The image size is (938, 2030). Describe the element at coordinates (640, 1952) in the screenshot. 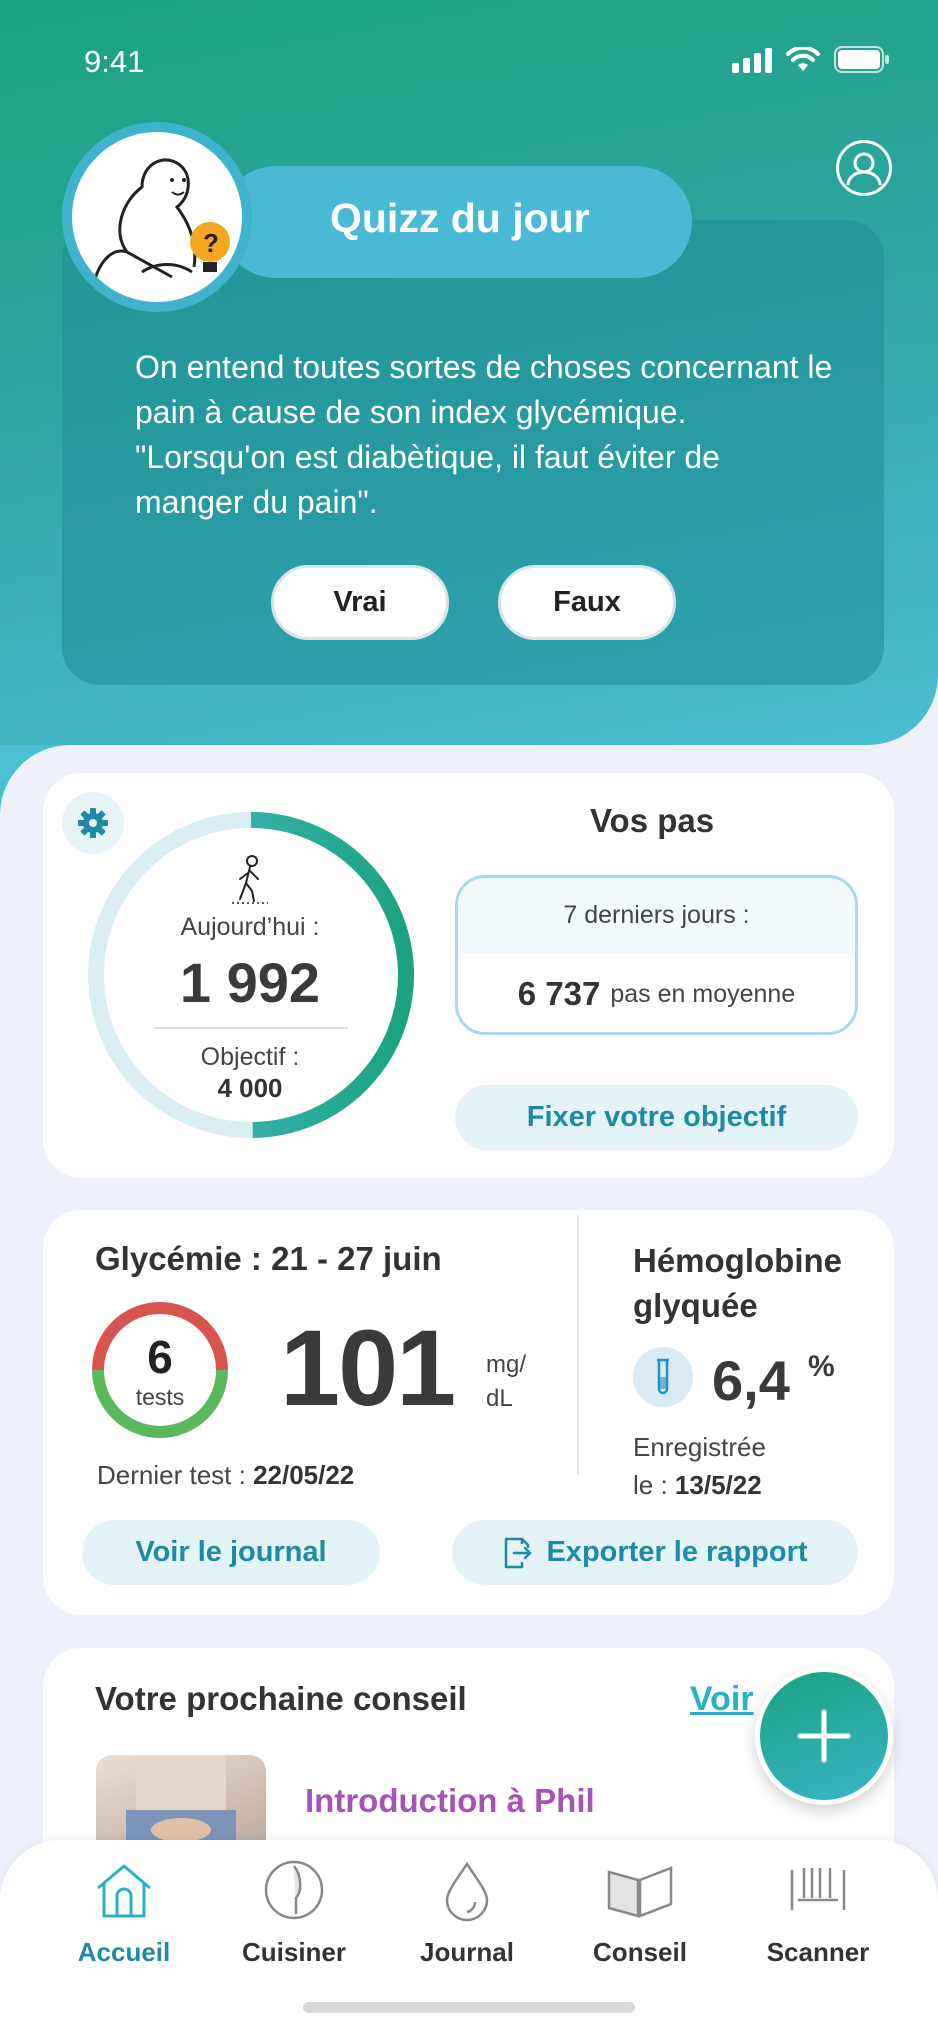

I see `tab-label: Conseil` at that location.